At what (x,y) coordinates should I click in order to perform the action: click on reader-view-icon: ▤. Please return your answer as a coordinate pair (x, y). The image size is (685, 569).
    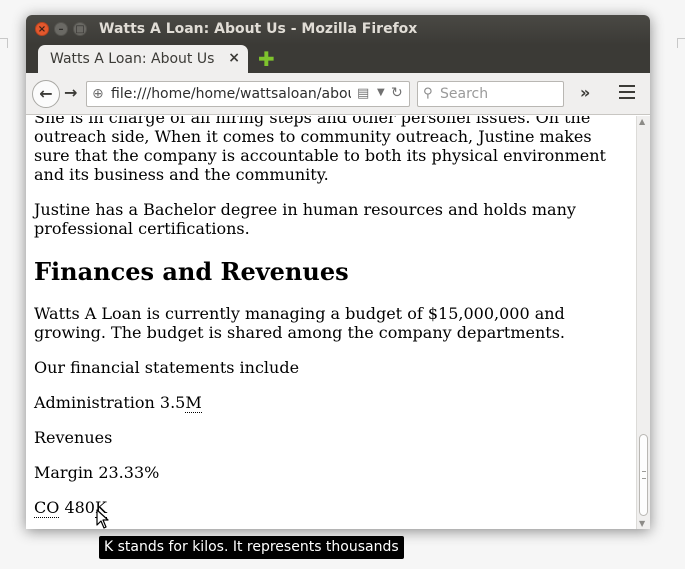
    Looking at the image, I should click on (363, 93).